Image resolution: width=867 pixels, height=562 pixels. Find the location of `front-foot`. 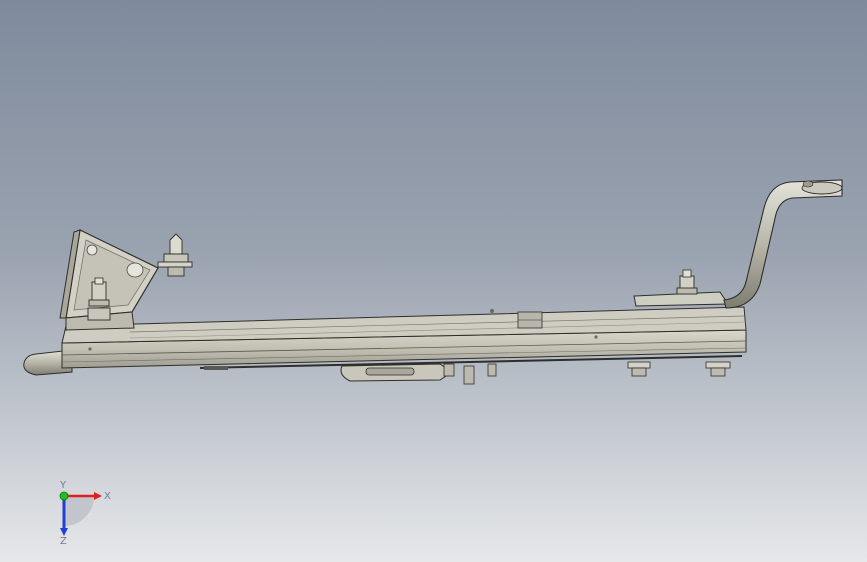

front-foot is located at coordinates (216, 368).